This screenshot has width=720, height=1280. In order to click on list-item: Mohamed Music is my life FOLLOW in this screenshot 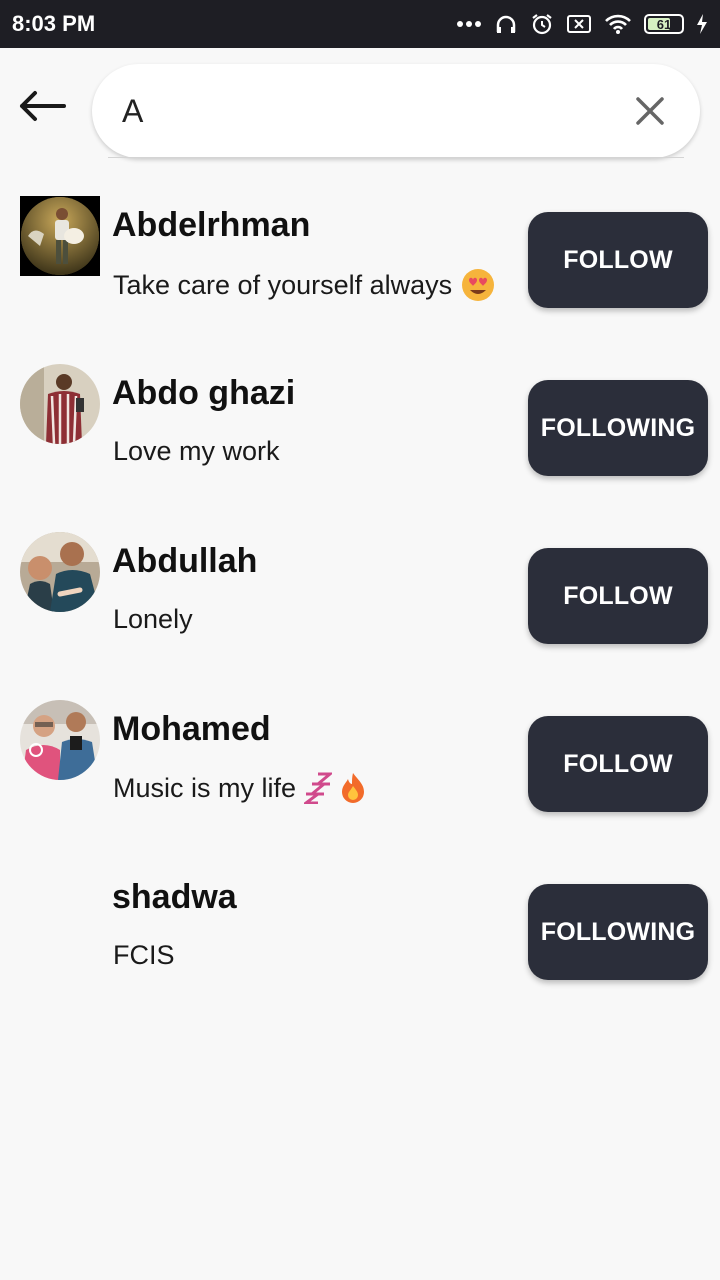, I will do `click(360, 784)`.